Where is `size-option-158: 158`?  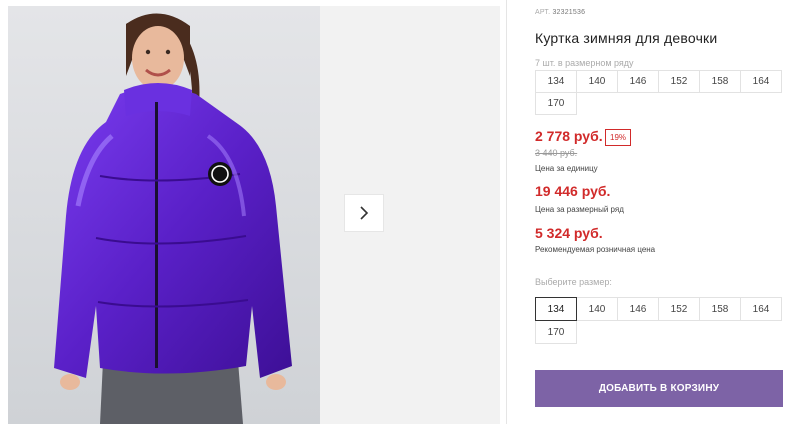
size-option-158: 158 is located at coordinates (720, 309).